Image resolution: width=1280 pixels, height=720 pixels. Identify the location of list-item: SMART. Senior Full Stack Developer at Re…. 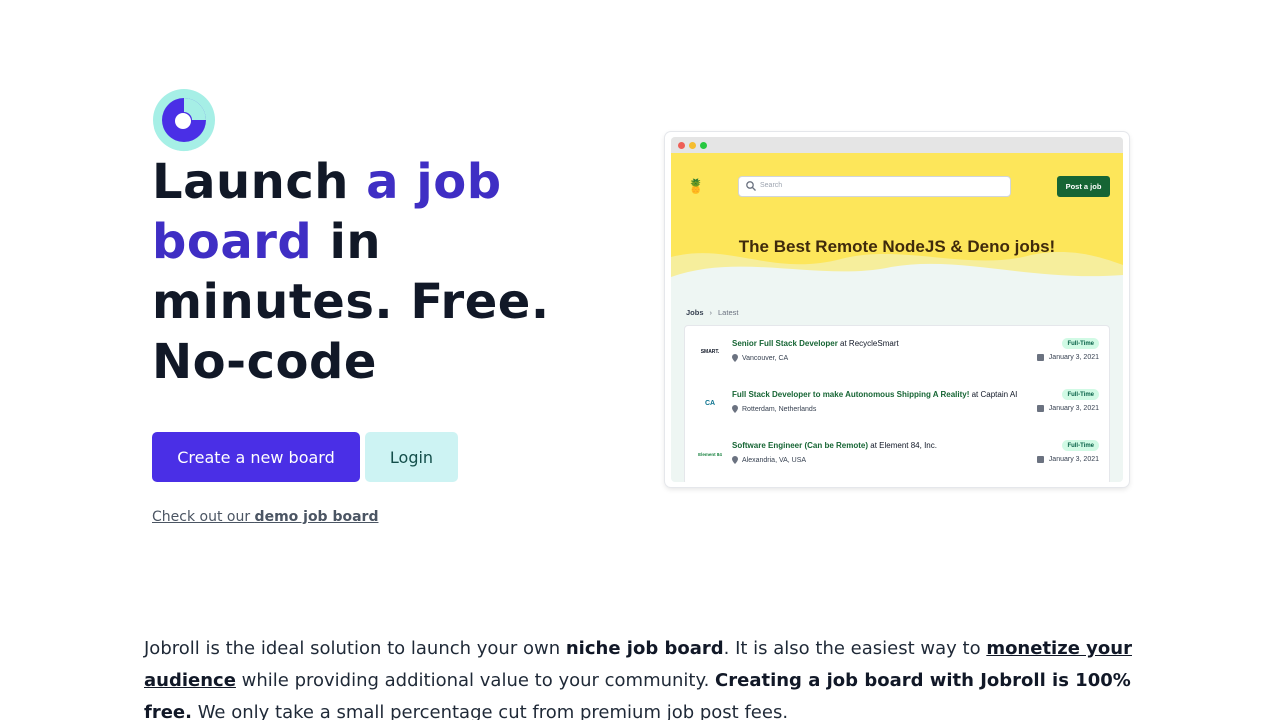
(898, 351).